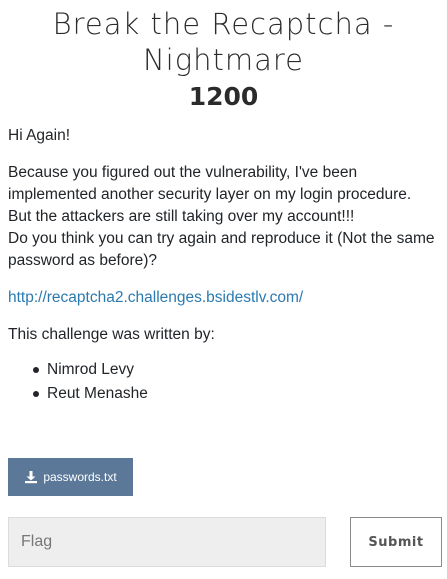 The image size is (447, 579). Describe the element at coordinates (223, 42) in the screenshot. I see `challenge-title: Break the Recaptcha - Nightmare` at that location.